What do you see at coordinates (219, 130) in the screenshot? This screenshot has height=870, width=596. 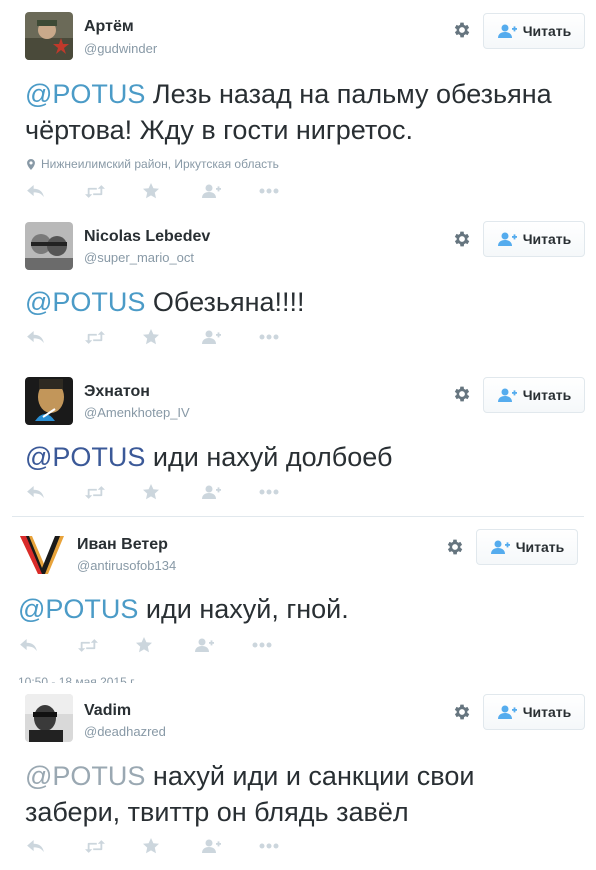 I see `tweet-text-line: чёртова! Жду в гости нигретос.` at bounding box center [219, 130].